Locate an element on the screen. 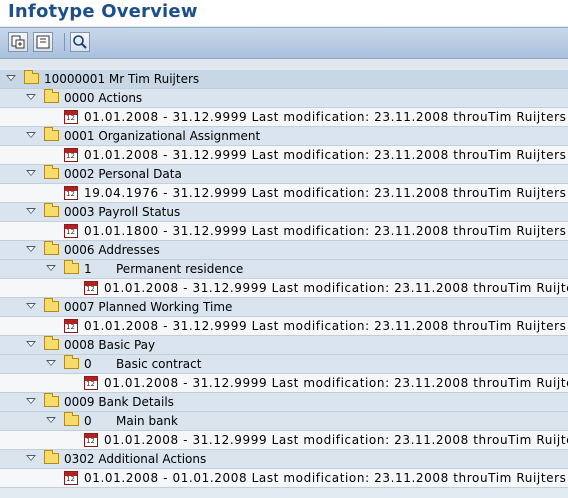 This screenshot has height=498, width=568. tree-root: 10000001 Mr Tim Ruijters is located at coordinates (284, 79).